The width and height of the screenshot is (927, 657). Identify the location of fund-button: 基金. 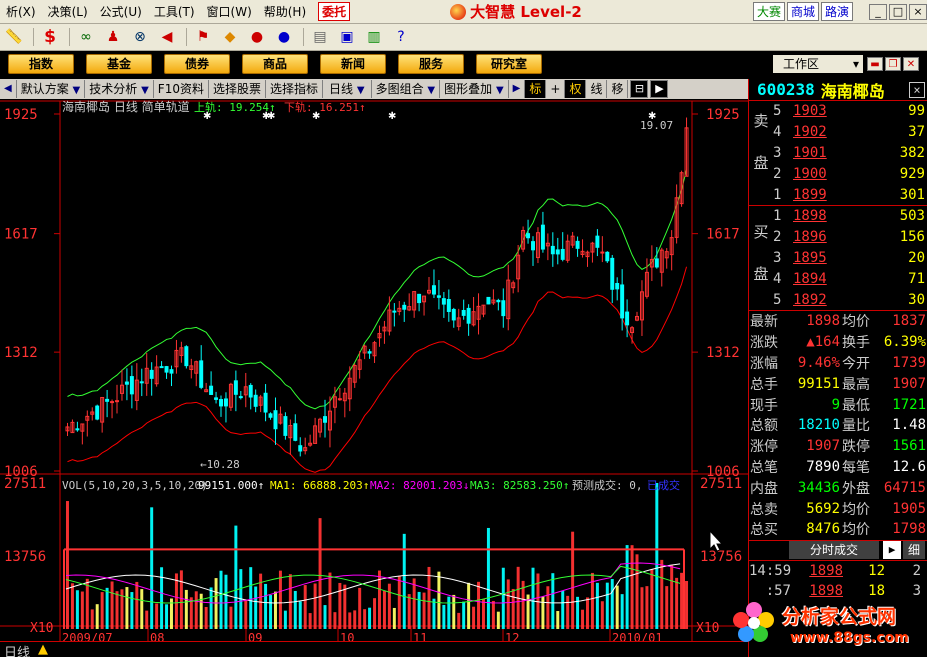
(119, 64).